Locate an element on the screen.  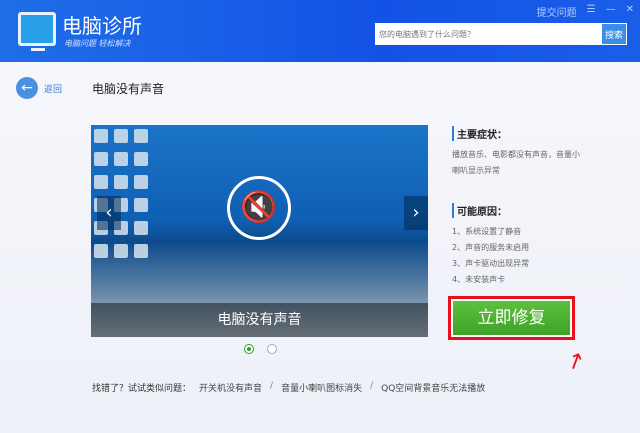
app-title: 电脑诊所 is located at coordinates (102, 26).